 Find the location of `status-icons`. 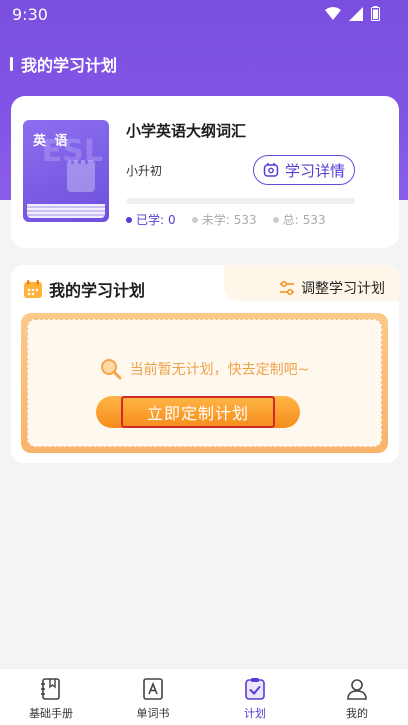

status-icons is located at coordinates (352, 13).